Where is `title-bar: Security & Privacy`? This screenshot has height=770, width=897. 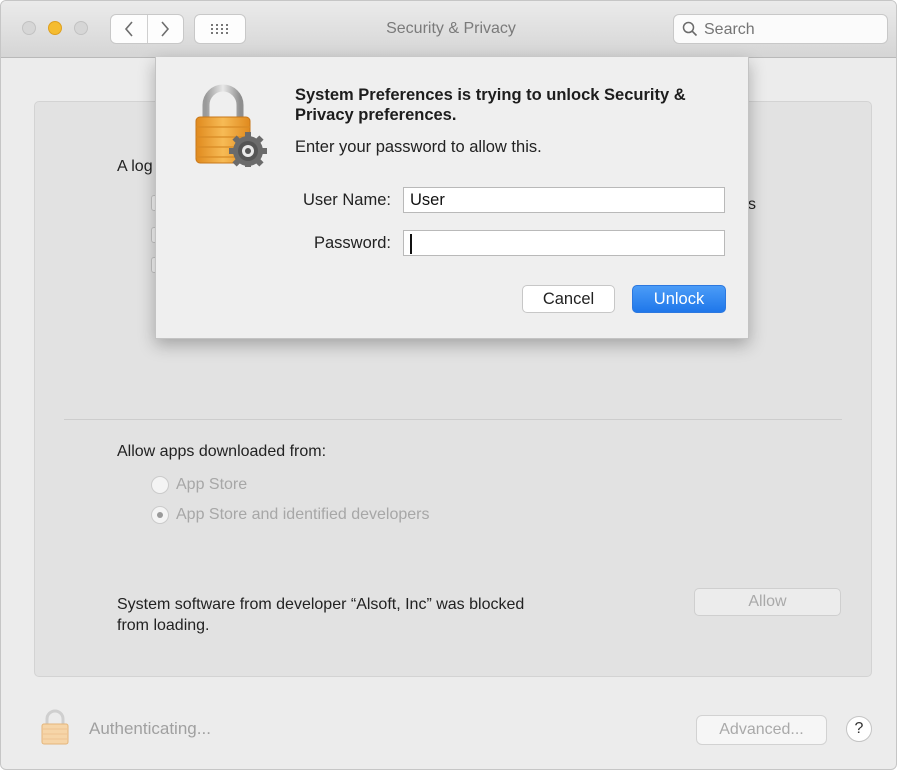 title-bar: Security & Privacy is located at coordinates (448, 29).